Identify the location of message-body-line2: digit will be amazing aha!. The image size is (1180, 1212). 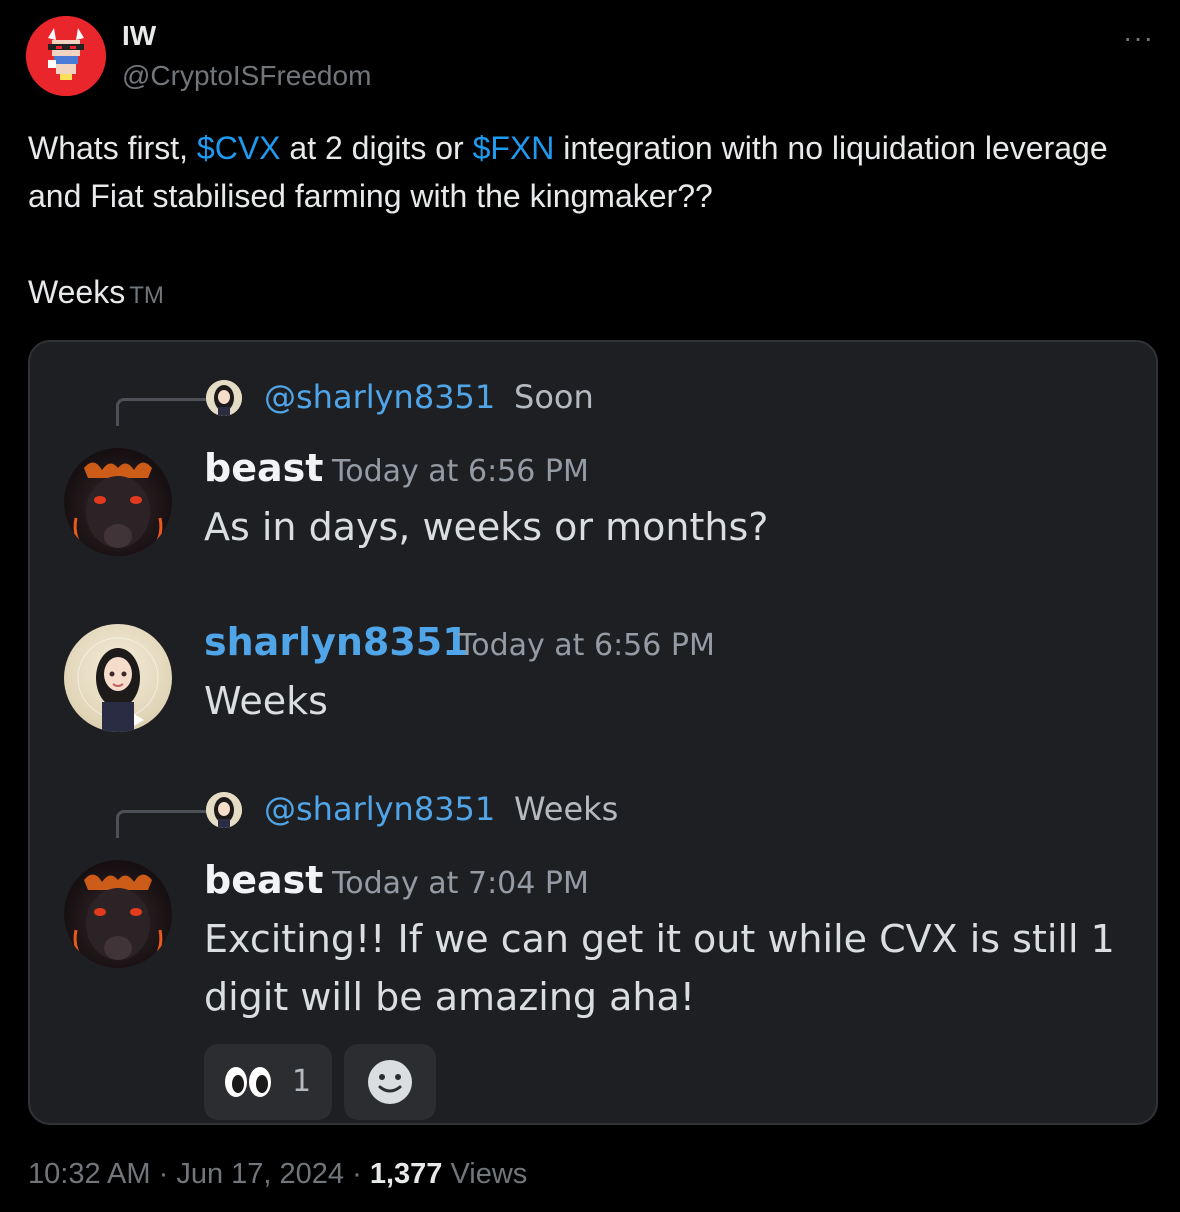
(450, 997).